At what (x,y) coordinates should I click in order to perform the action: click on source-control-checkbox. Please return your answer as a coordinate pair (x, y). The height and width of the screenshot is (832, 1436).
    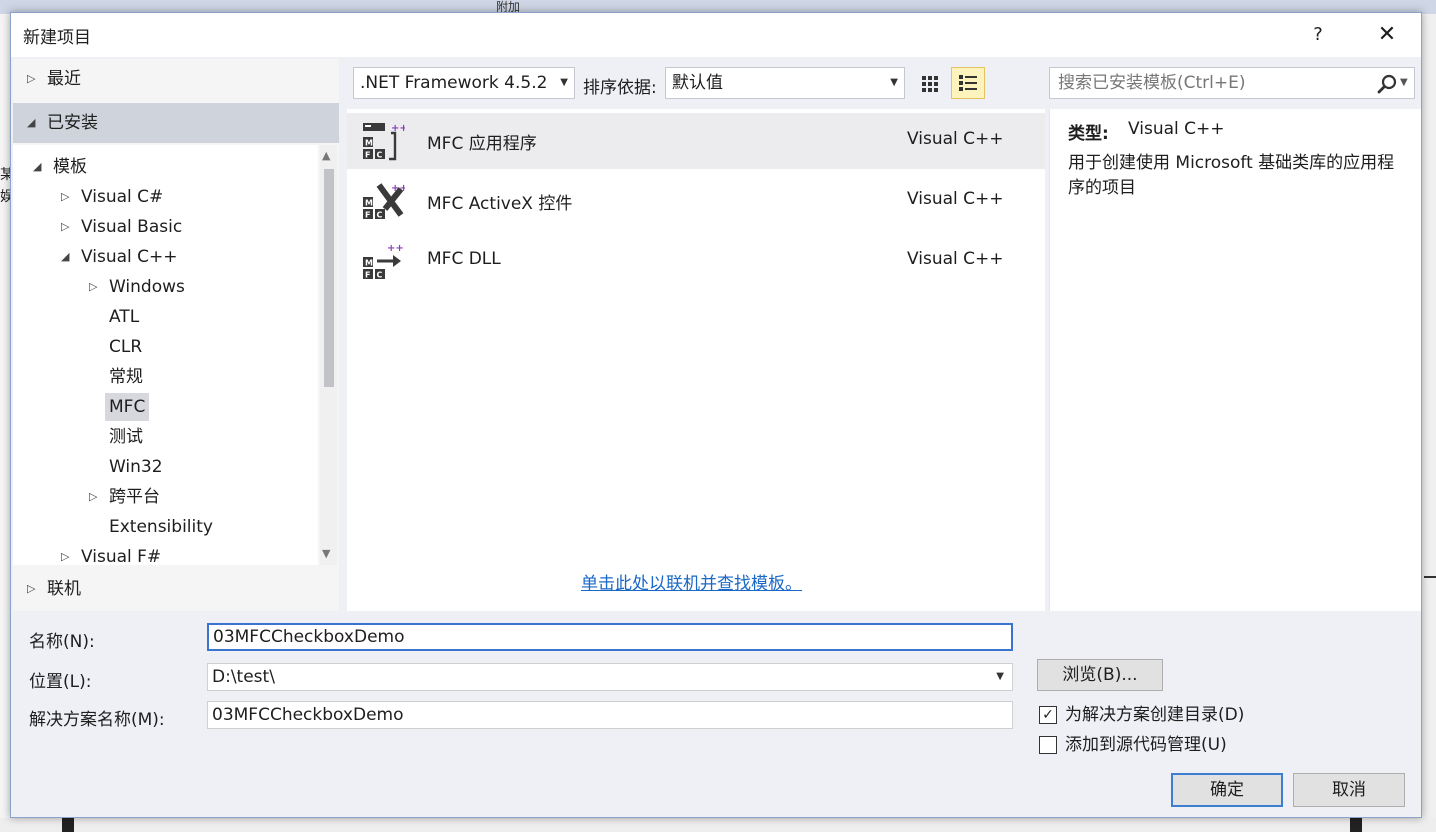
    Looking at the image, I should click on (1048, 745).